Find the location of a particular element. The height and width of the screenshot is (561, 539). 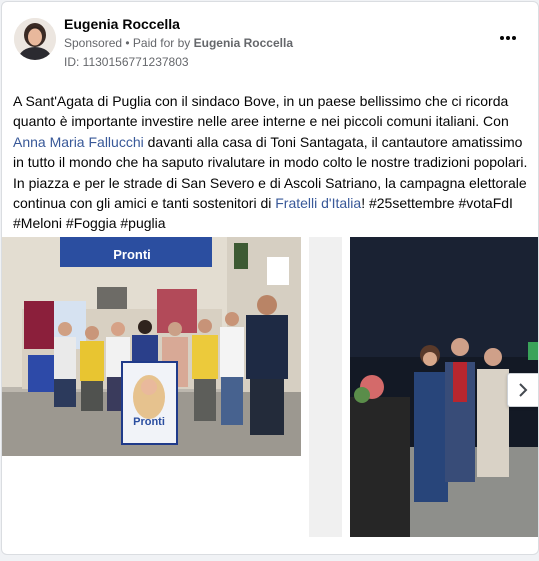

ad-id: ID: 1130156771237803 is located at coordinates (126, 62).